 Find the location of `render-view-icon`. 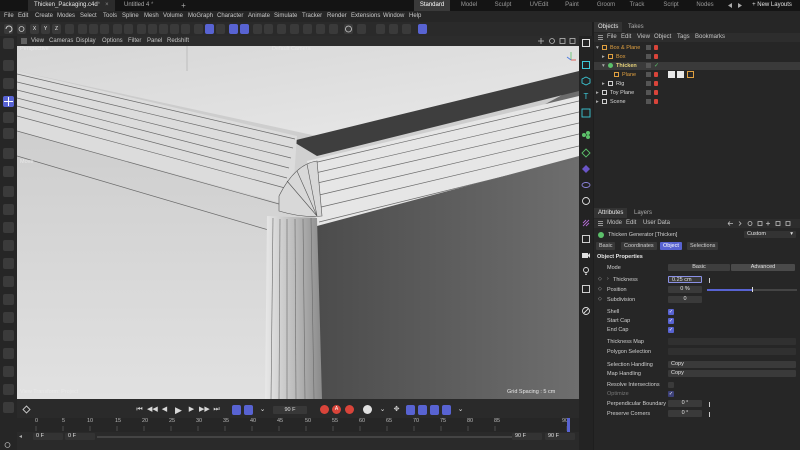

render-view-icon is located at coordinates (82, 29).